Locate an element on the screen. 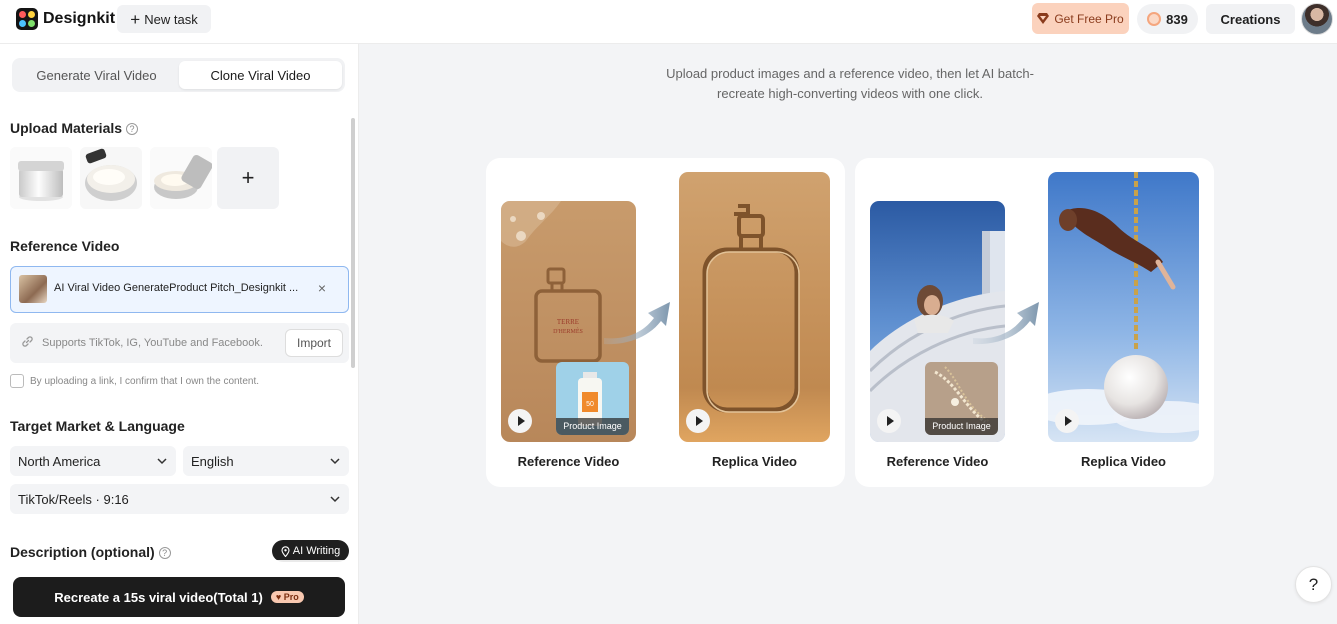  pro-badge: ♥ Pro is located at coordinates (287, 597).